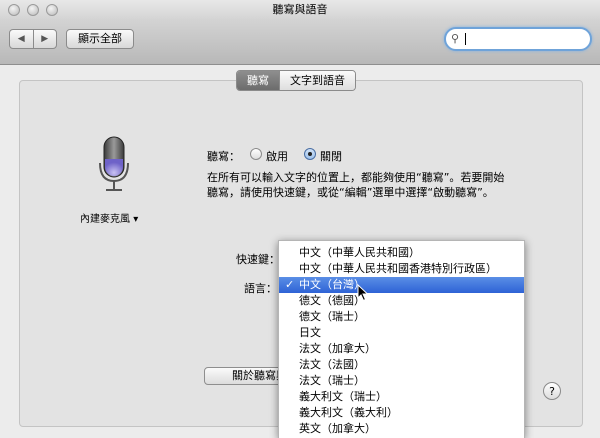  Describe the element at coordinates (332, 284) in the screenshot. I see `language-option-label: 中文（台灣）` at that location.